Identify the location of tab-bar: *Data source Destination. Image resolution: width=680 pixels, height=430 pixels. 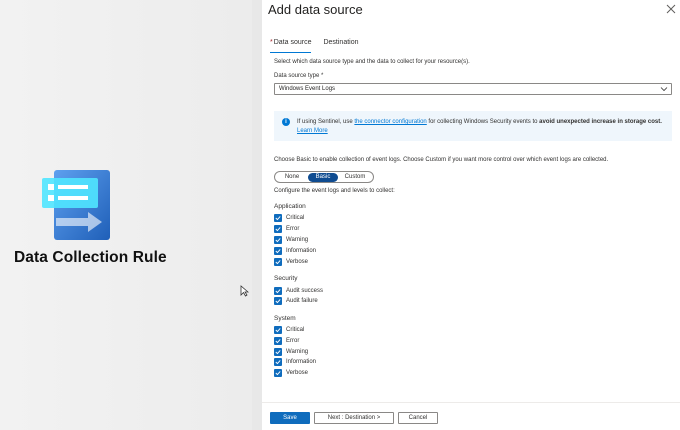
(314, 46).